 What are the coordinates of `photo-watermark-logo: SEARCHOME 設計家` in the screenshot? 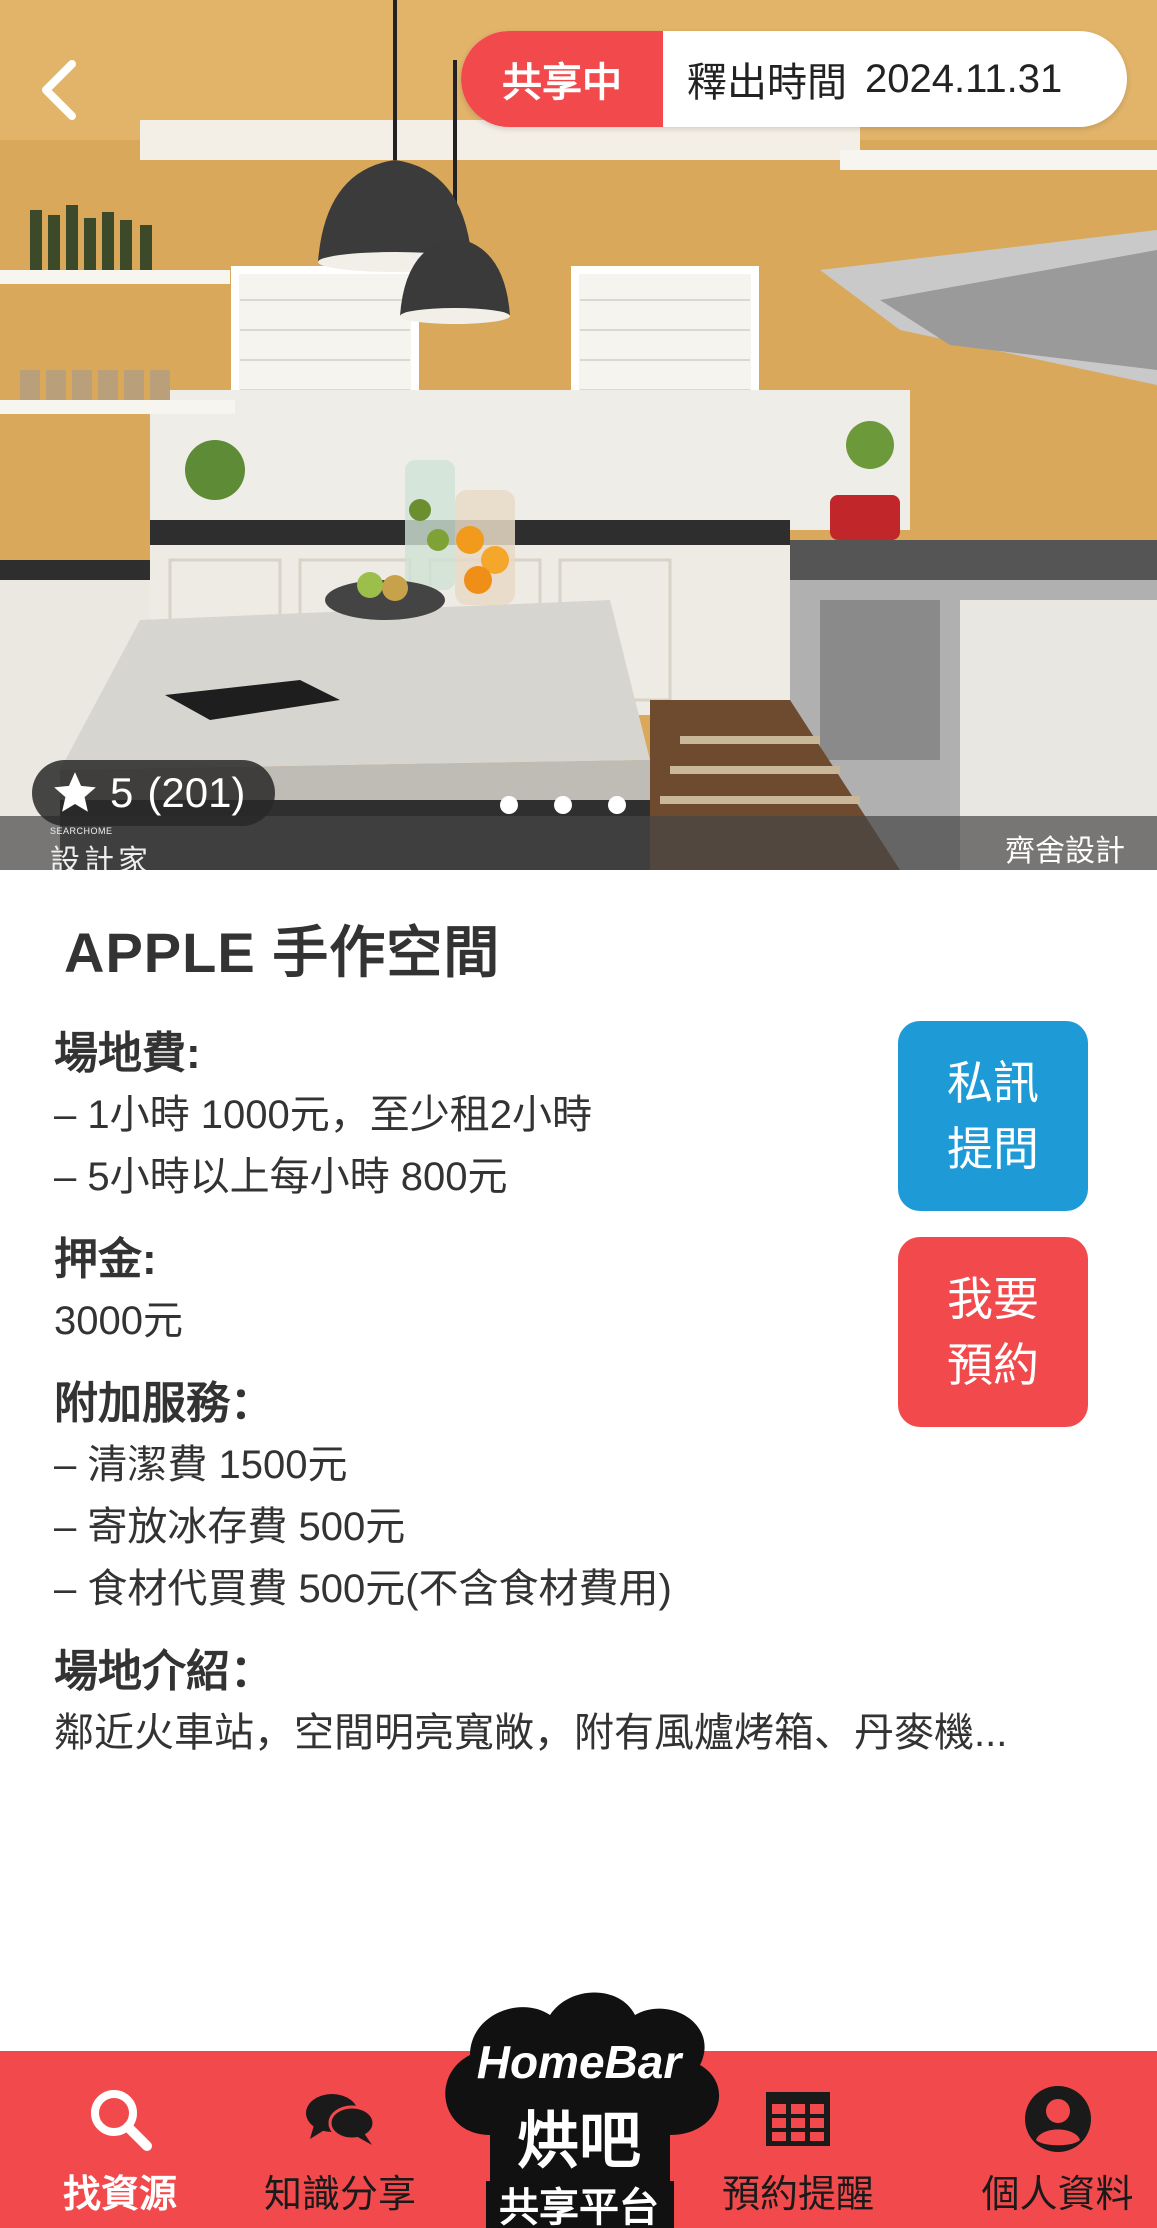 It's located at (125, 848).